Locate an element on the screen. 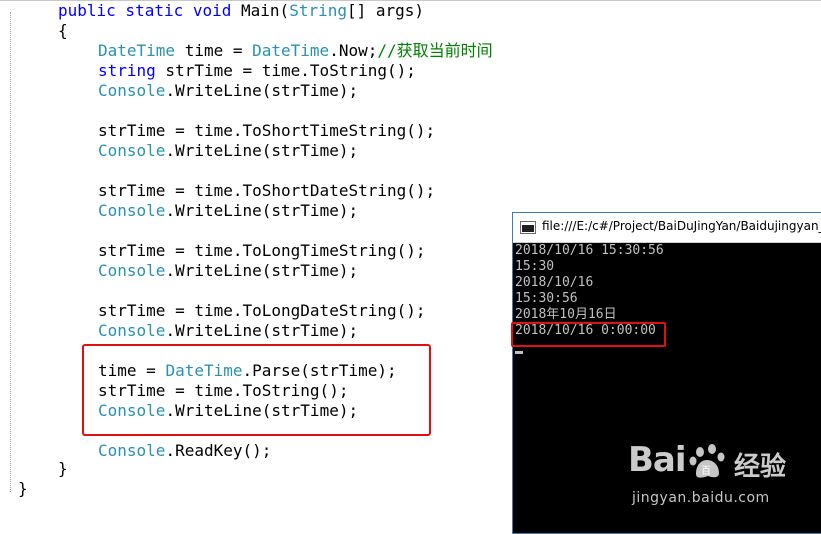  watermark-url: jingyan.baidu.com is located at coordinates (701, 498).